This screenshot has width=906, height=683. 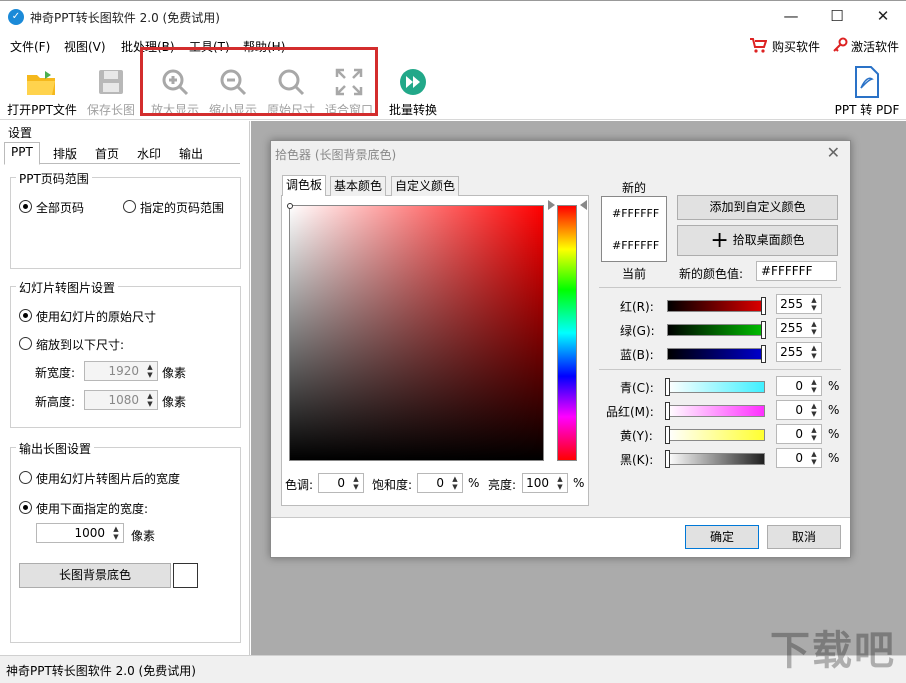 I want to click on use-specified-width-radio, so click(x=25, y=507).